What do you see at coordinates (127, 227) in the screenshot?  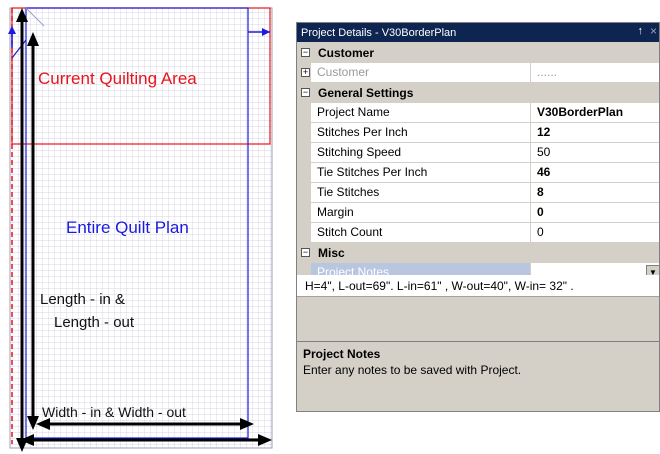 I see `entire-quilt-plan-label: Entire Quilt Plan` at bounding box center [127, 227].